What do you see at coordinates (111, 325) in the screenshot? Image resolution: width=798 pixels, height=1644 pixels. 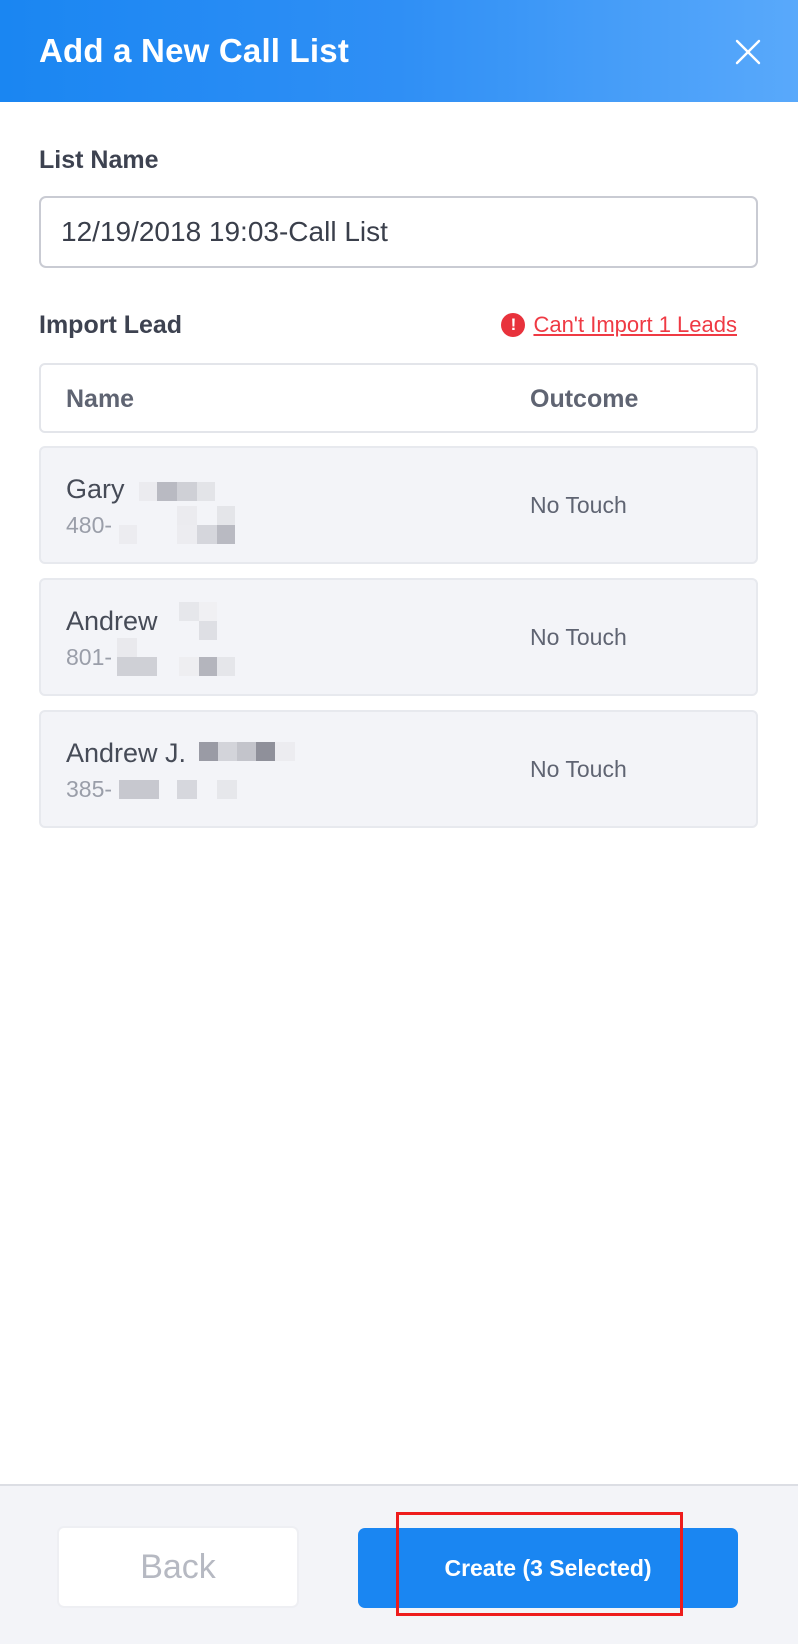 I see `import-lead-label: Import Lead` at bounding box center [111, 325].